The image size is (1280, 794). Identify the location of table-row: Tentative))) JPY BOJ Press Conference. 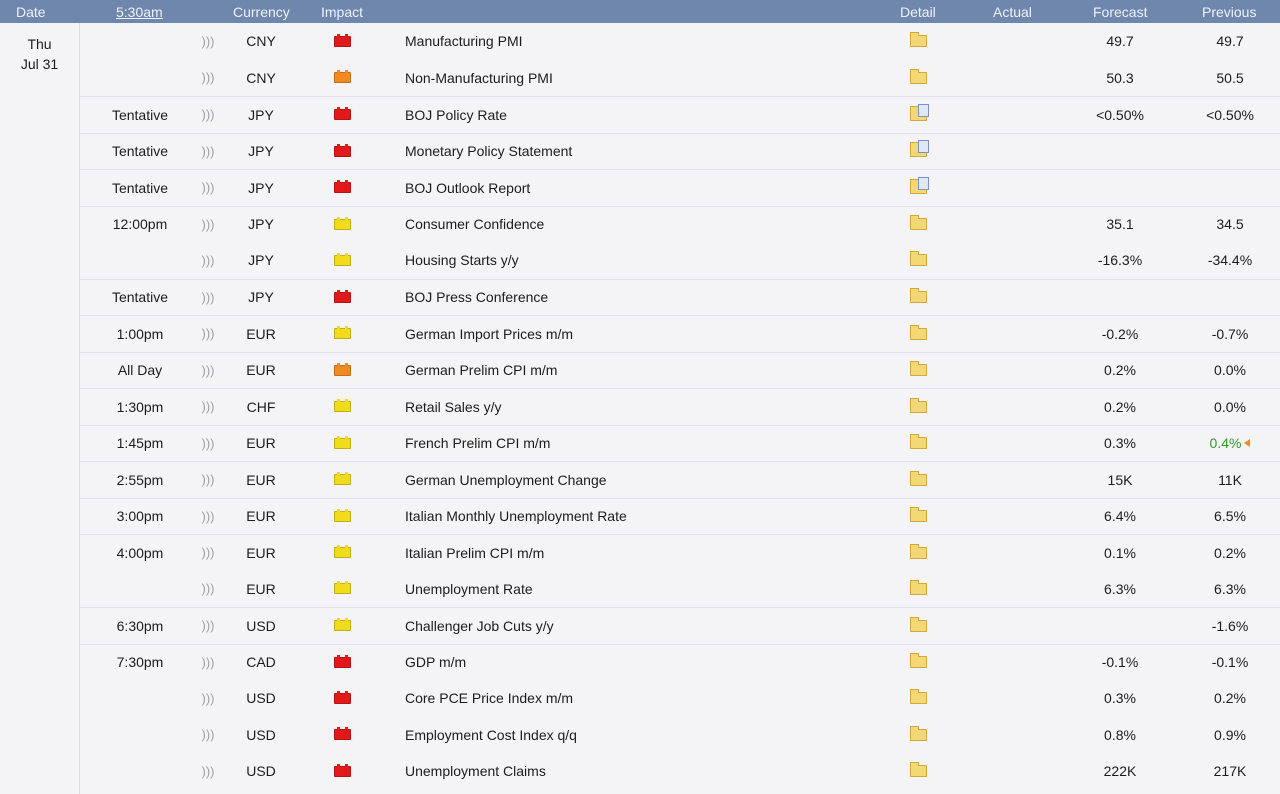
(680, 297).